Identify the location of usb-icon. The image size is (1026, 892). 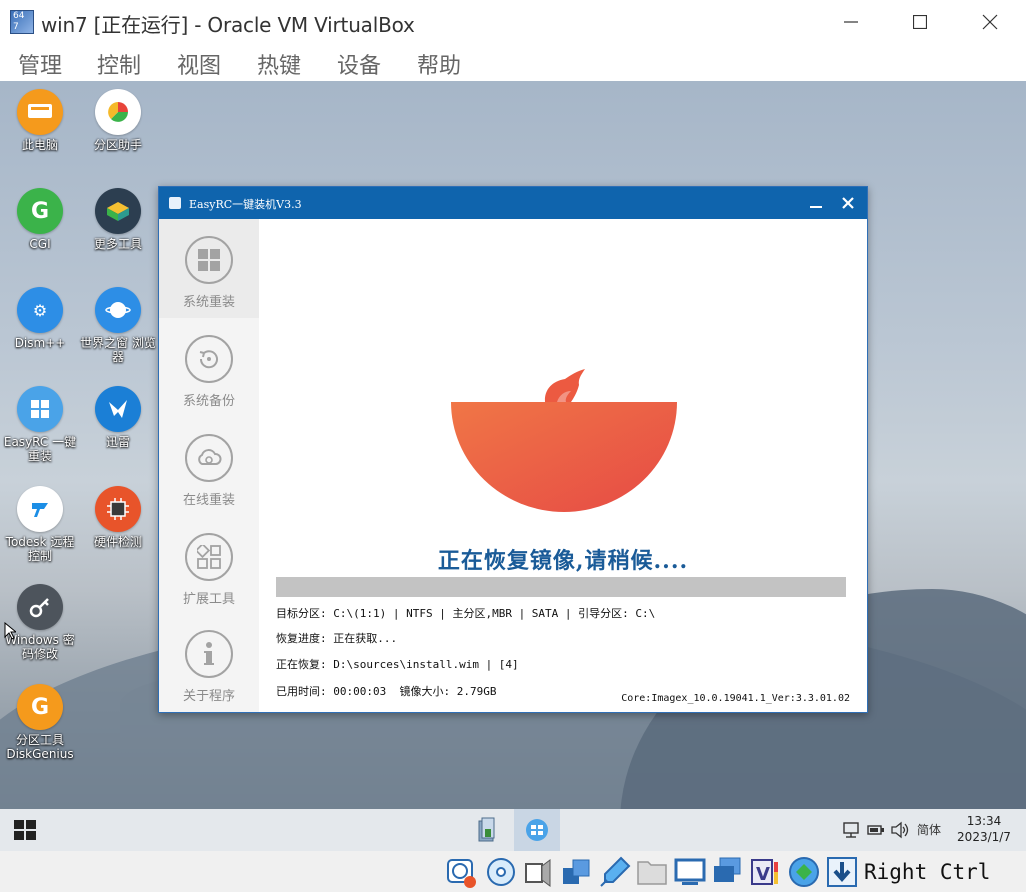
(615, 872).